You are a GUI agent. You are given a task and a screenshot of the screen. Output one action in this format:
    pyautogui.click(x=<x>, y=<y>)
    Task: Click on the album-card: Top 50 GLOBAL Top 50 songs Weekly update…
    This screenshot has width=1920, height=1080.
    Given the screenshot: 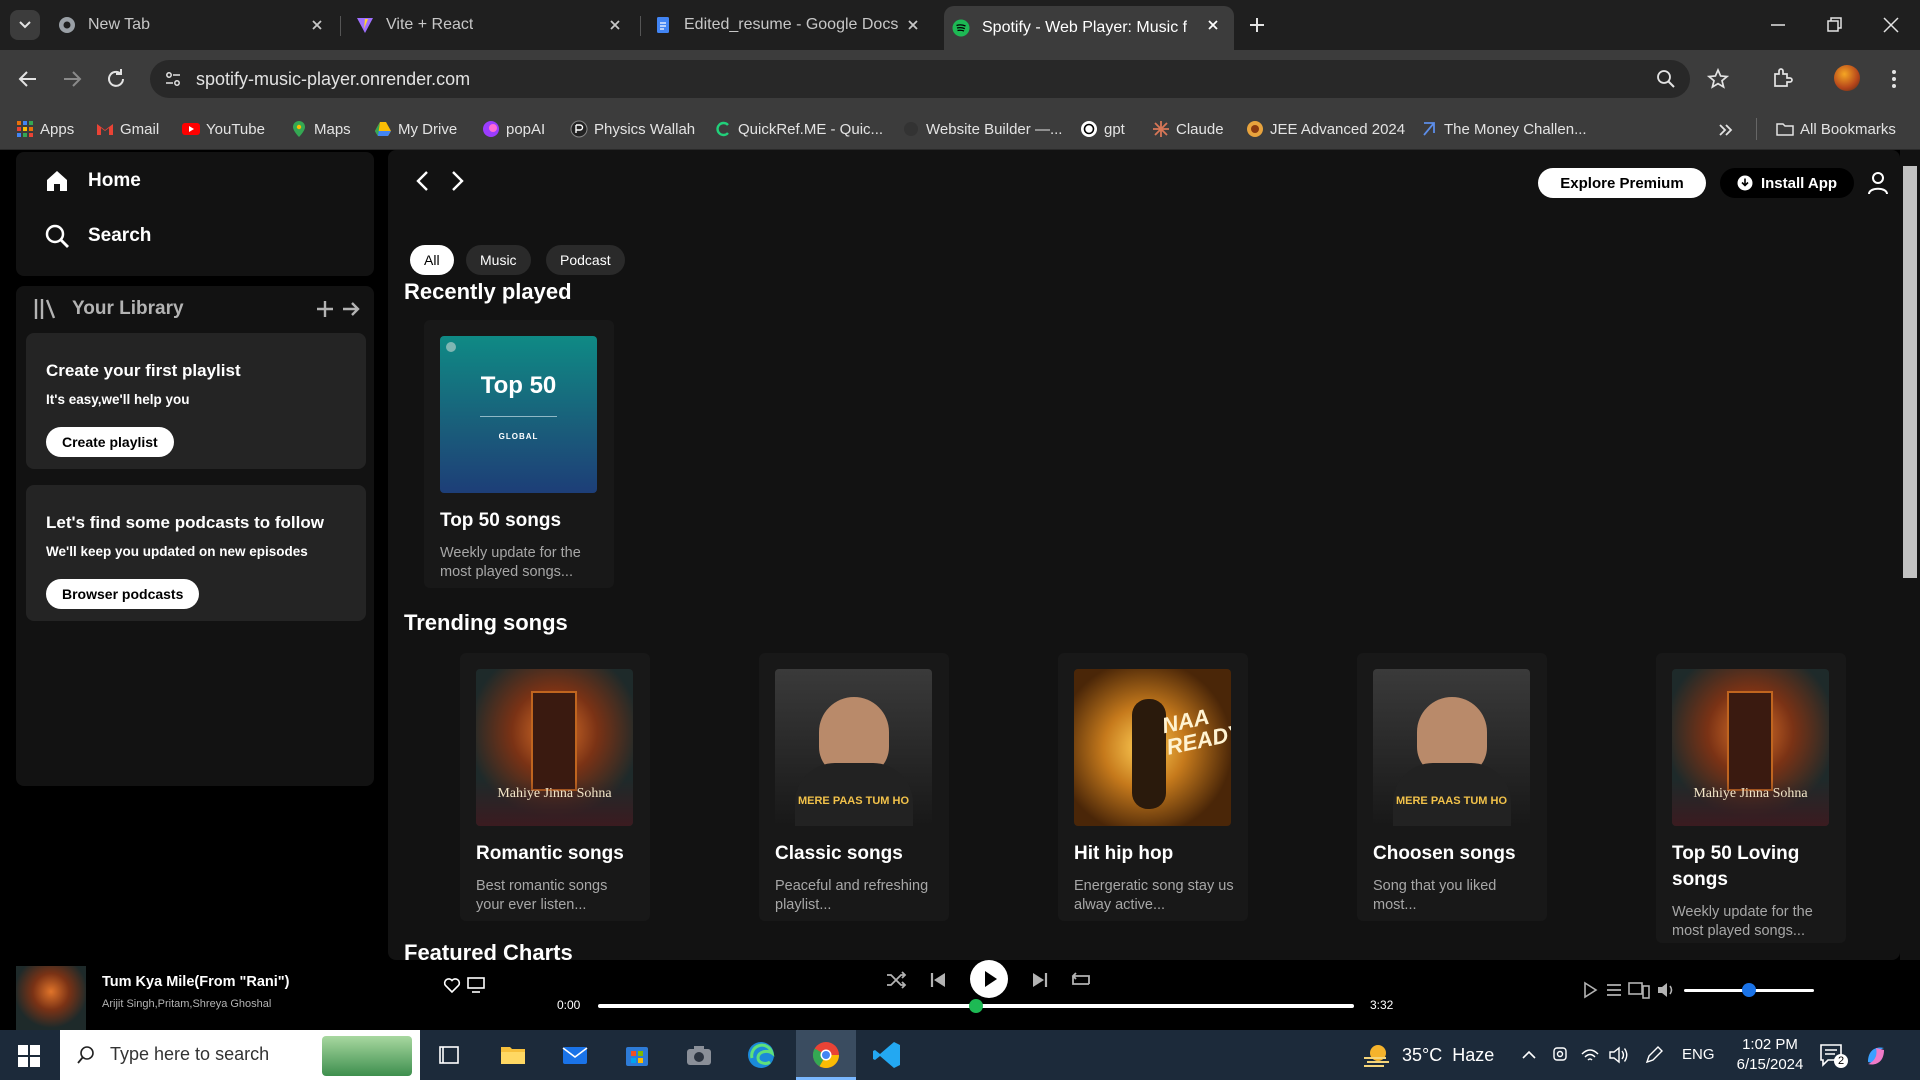 What is the action you would take?
    pyautogui.click(x=519, y=454)
    